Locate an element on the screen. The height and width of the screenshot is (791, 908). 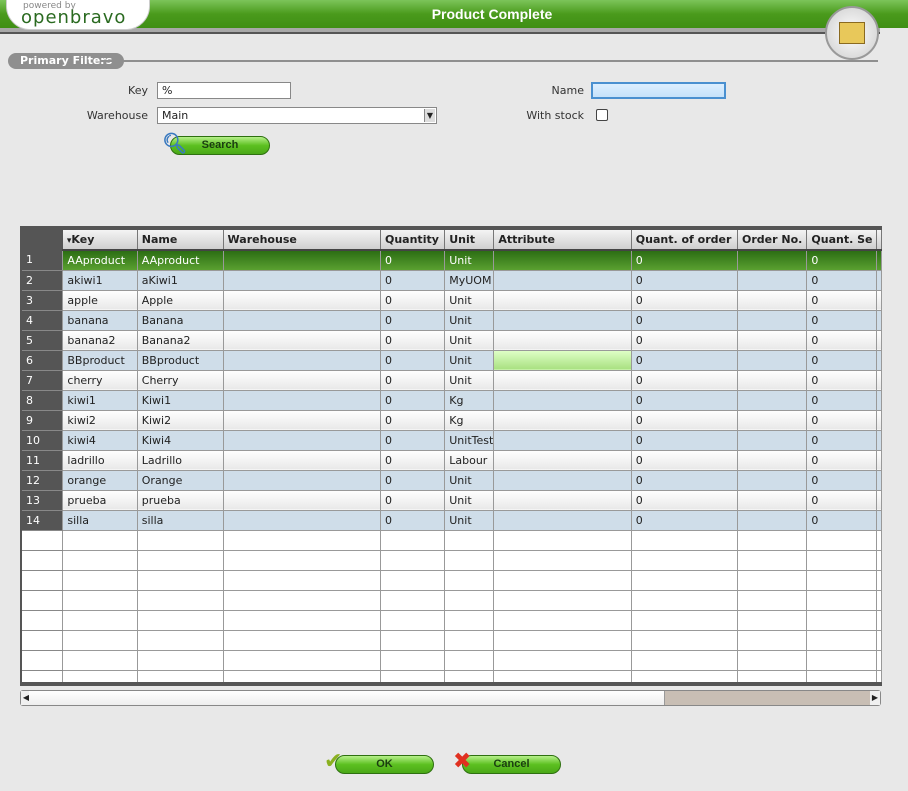
table-cell: Cherry is located at coordinates (180, 380).